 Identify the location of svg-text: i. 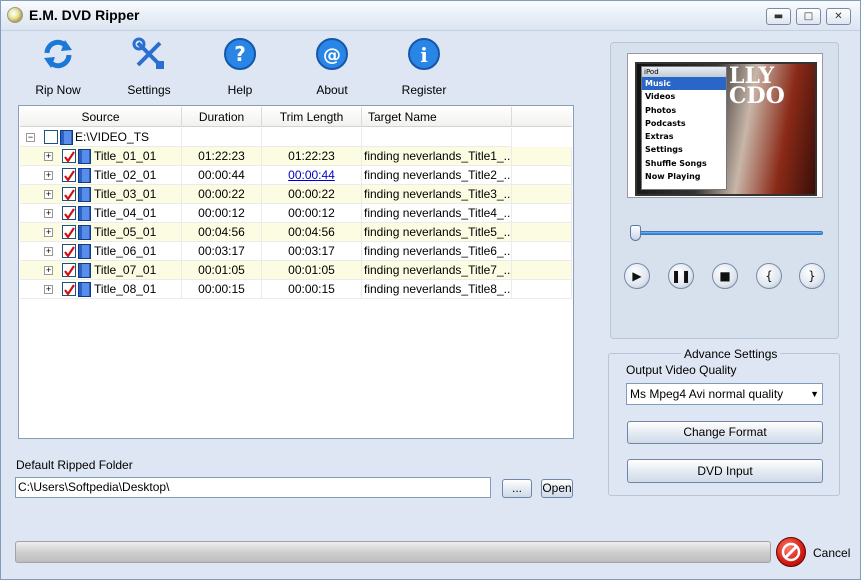
(424, 55).